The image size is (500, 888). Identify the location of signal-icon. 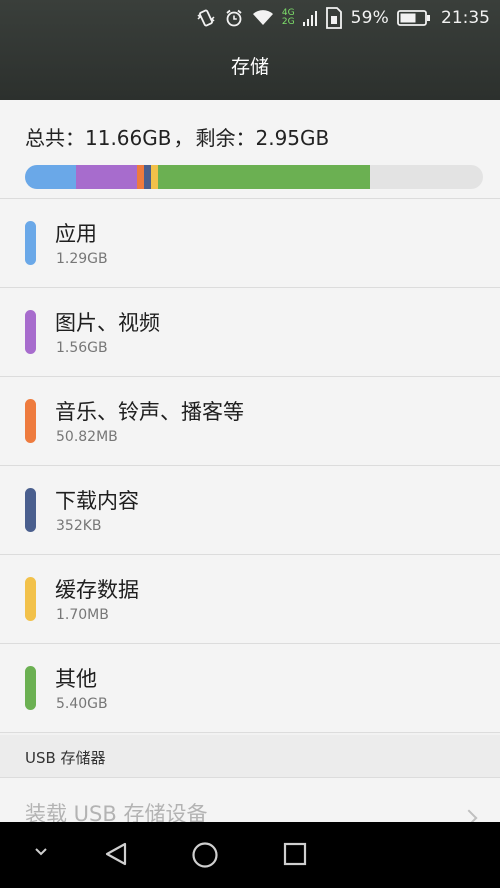
(309, 18).